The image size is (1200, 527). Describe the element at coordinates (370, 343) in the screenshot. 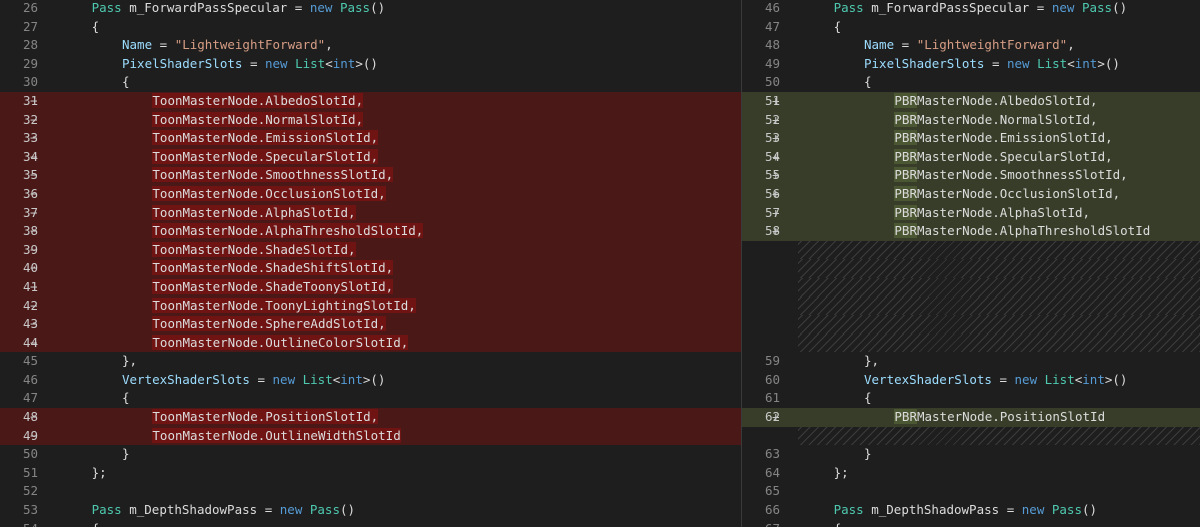

I see `deleted-line: 44− ToonMasterNode.OutlineColorSlotId,` at that location.